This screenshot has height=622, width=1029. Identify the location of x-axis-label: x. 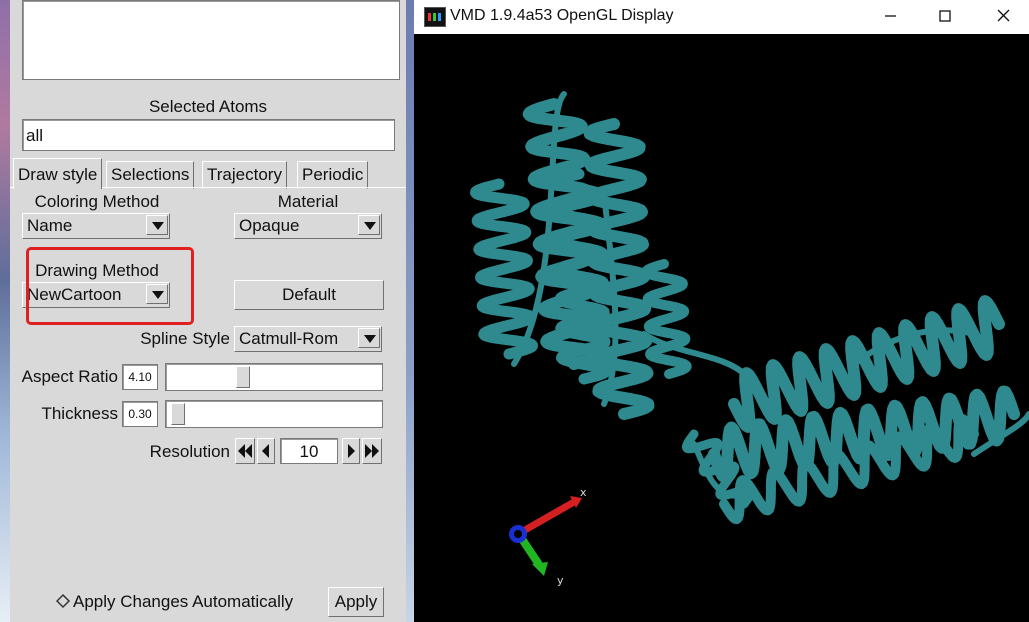
(583, 492).